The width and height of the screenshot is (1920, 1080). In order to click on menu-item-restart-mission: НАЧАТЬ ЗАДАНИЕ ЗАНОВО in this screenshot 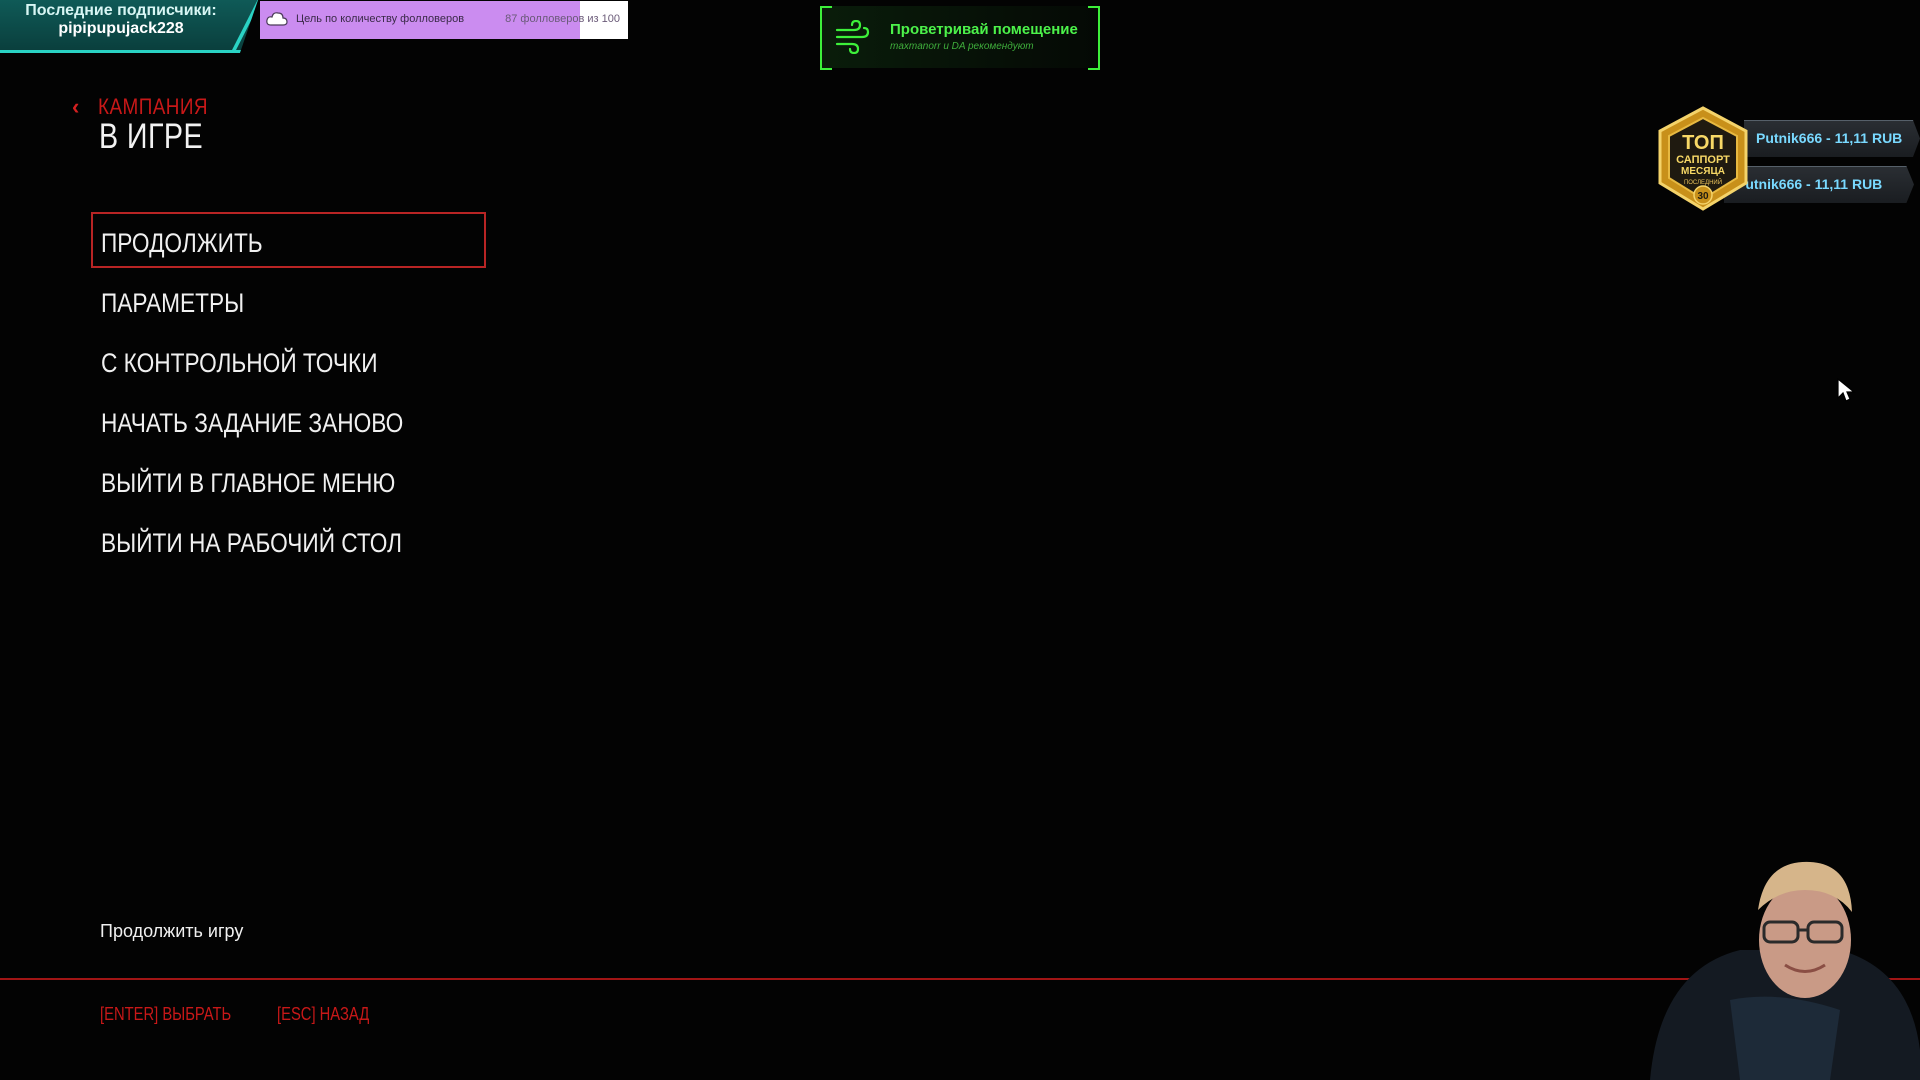, I will do `click(288, 420)`.